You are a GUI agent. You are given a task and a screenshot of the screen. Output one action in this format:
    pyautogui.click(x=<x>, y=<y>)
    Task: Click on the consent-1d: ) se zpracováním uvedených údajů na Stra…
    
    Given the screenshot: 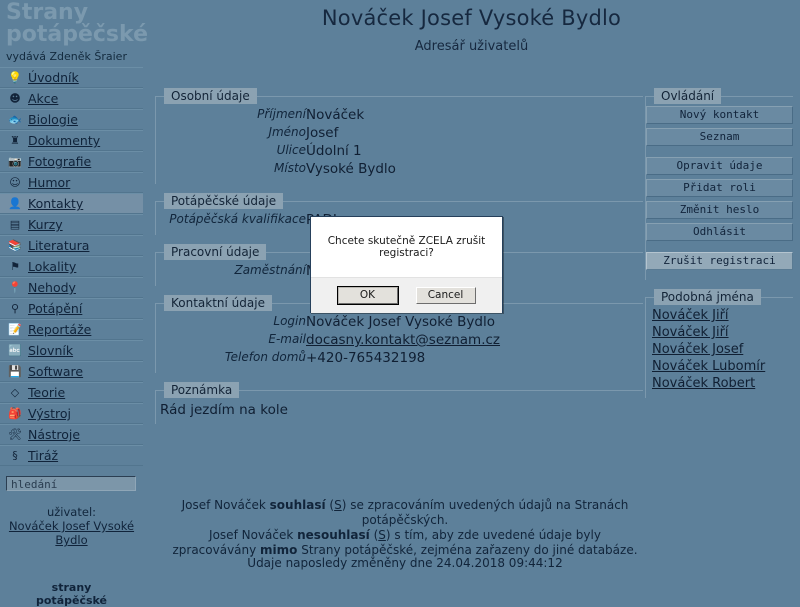 What is the action you would take?
    pyautogui.click(x=485, y=512)
    